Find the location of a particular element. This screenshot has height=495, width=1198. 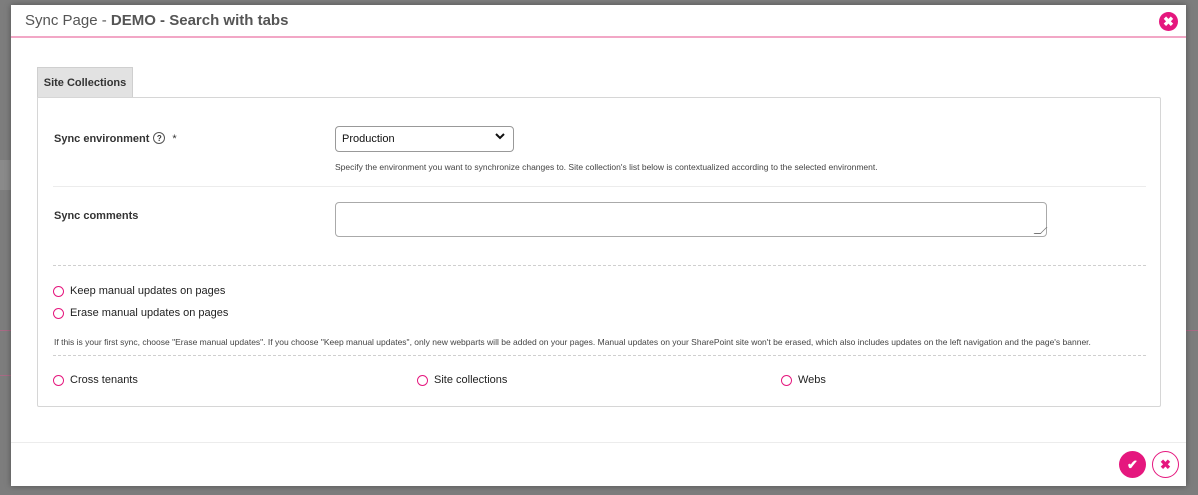

radio-erase-manual-updates: Erase manual updates on pages is located at coordinates (140, 313).